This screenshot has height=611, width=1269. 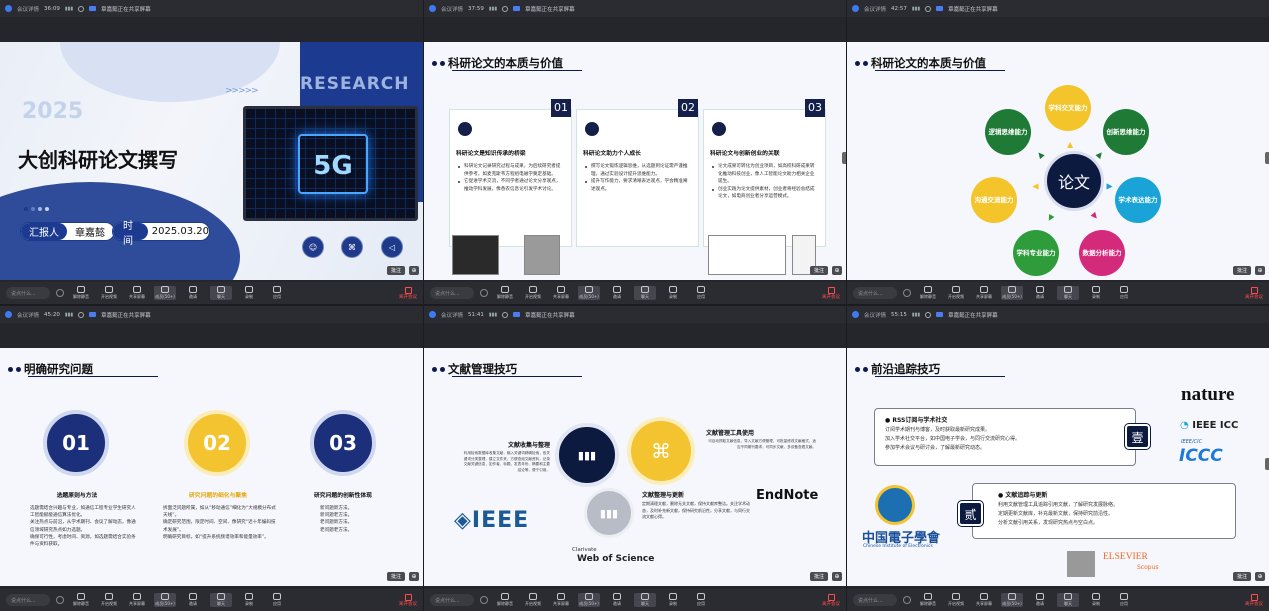 I want to click on share-icon, so click(x=984, y=596).